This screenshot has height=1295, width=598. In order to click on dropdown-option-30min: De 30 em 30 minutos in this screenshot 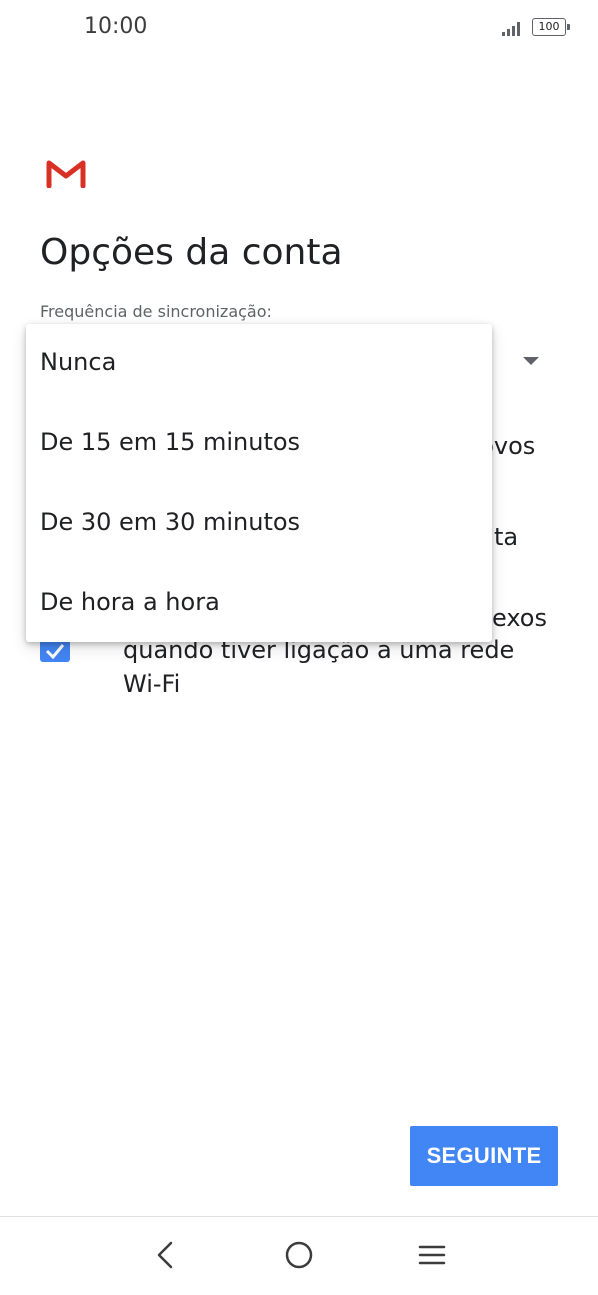, I will do `click(259, 524)`.